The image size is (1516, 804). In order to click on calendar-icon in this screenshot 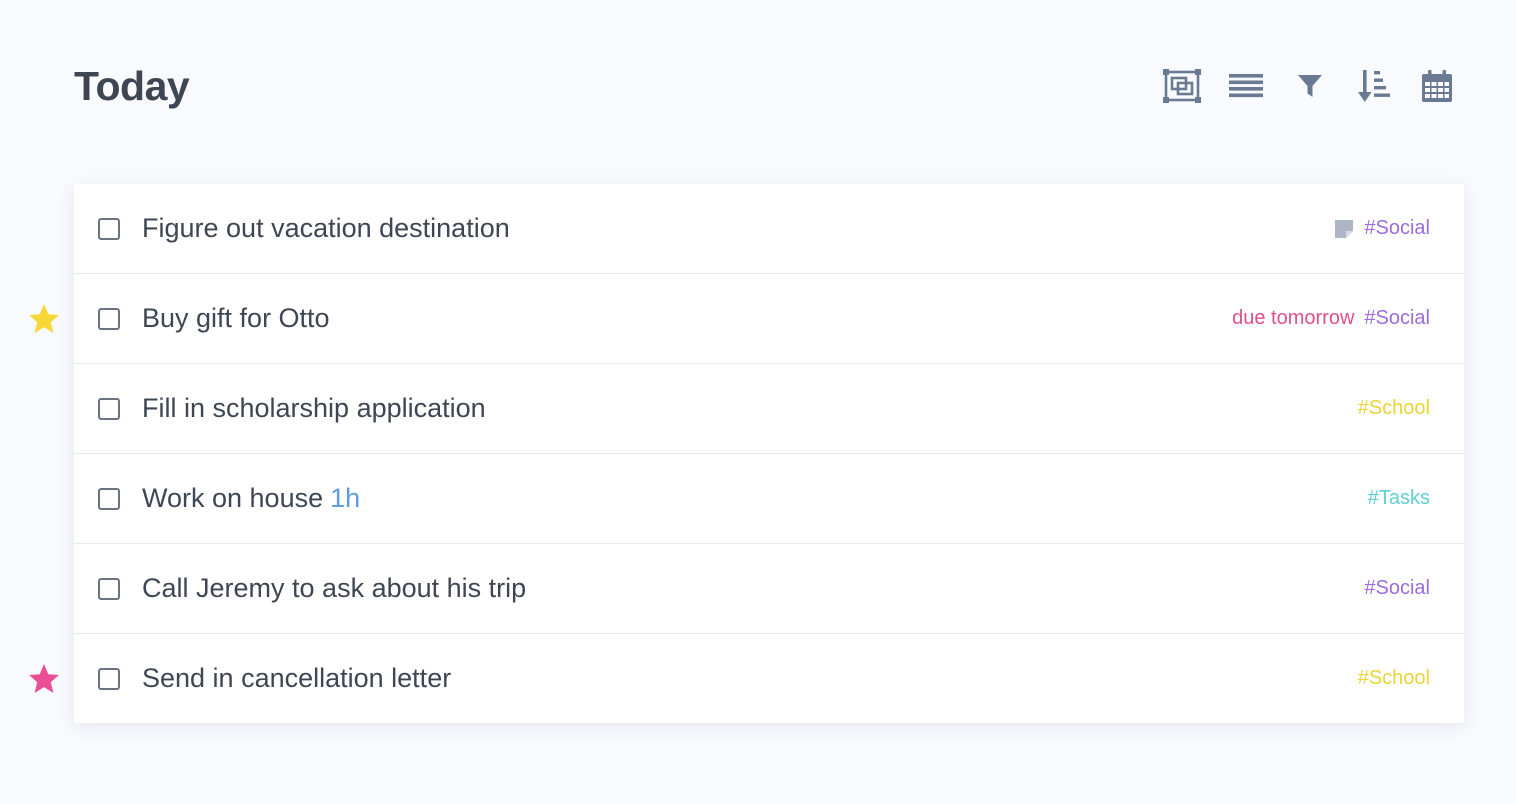, I will do `click(1437, 86)`.